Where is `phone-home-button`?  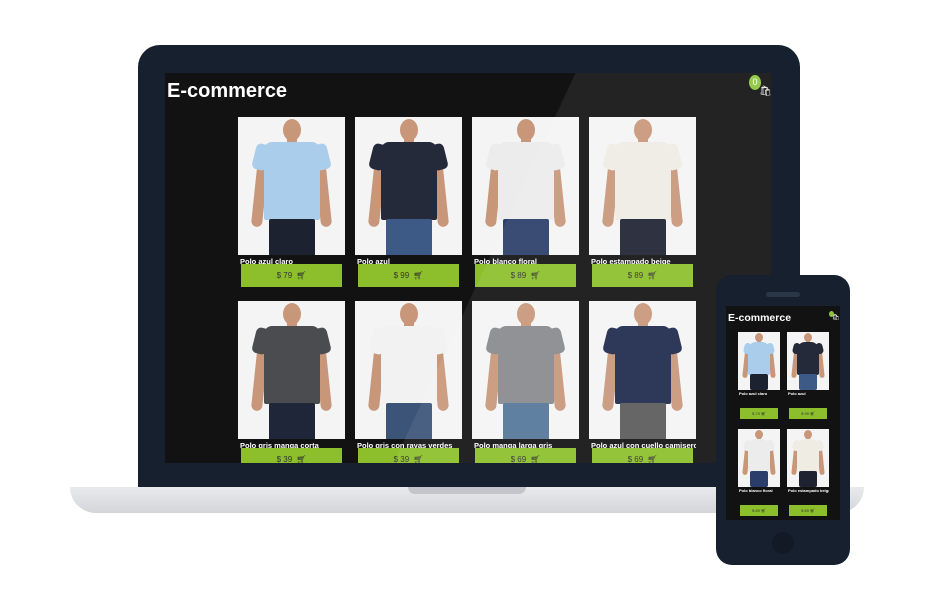 phone-home-button is located at coordinates (783, 543).